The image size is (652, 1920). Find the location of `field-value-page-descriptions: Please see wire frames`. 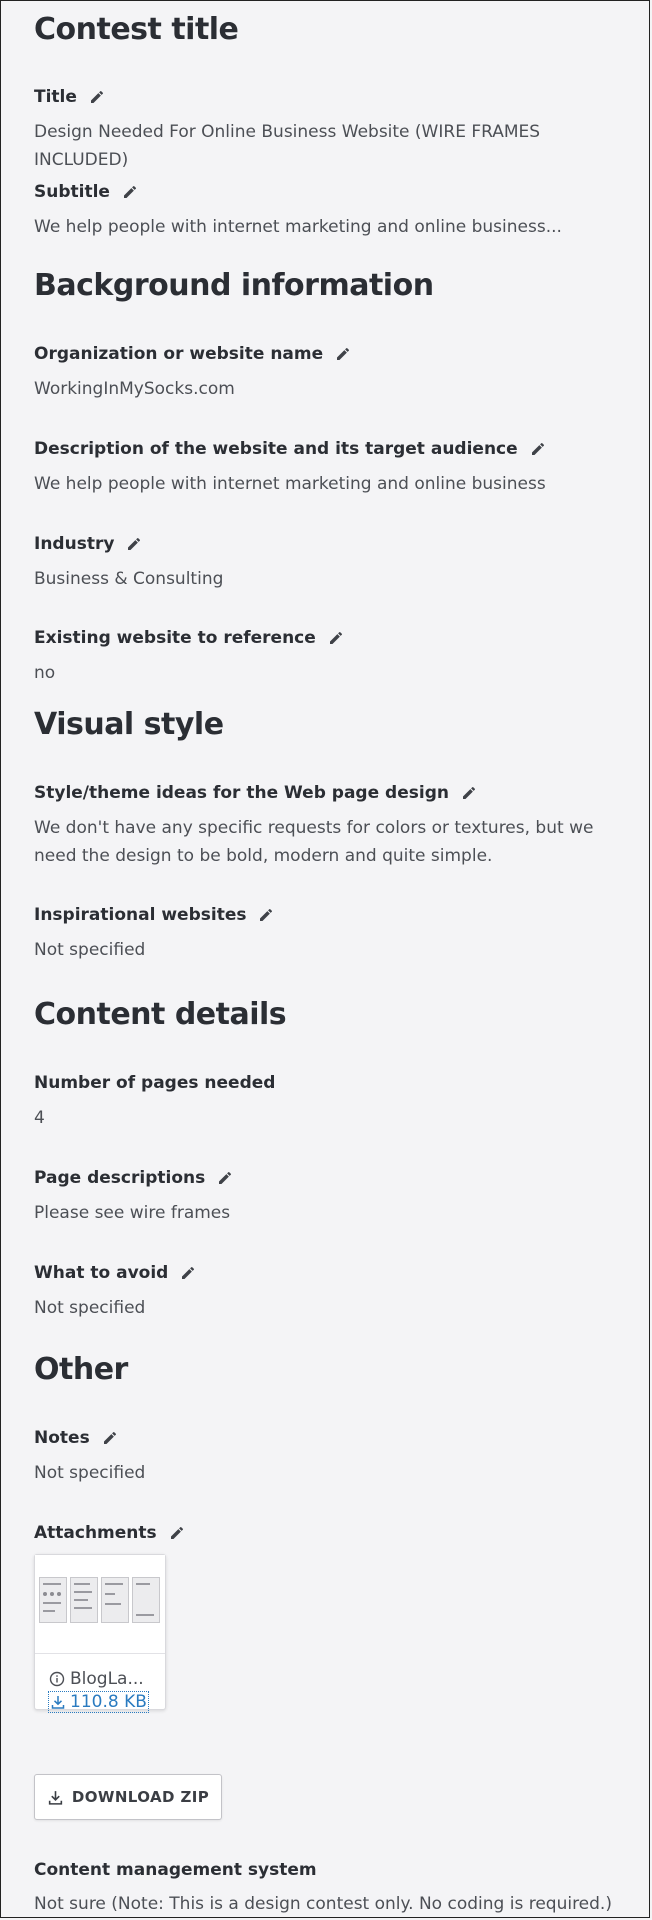

field-value-page-descriptions: Please see wire frames is located at coordinates (132, 1213).